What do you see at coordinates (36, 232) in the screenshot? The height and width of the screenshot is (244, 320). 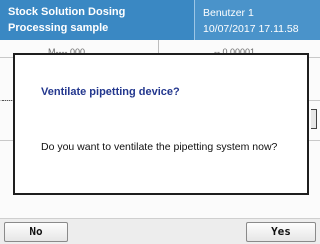 I see `no-button: No` at bounding box center [36, 232].